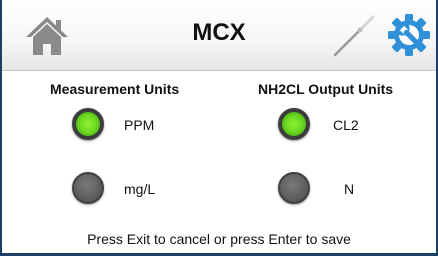 Image resolution: width=438 pixels, height=256 pixels. I want to click on measurement-units-heading: Measurement Units, so click(115, 89).